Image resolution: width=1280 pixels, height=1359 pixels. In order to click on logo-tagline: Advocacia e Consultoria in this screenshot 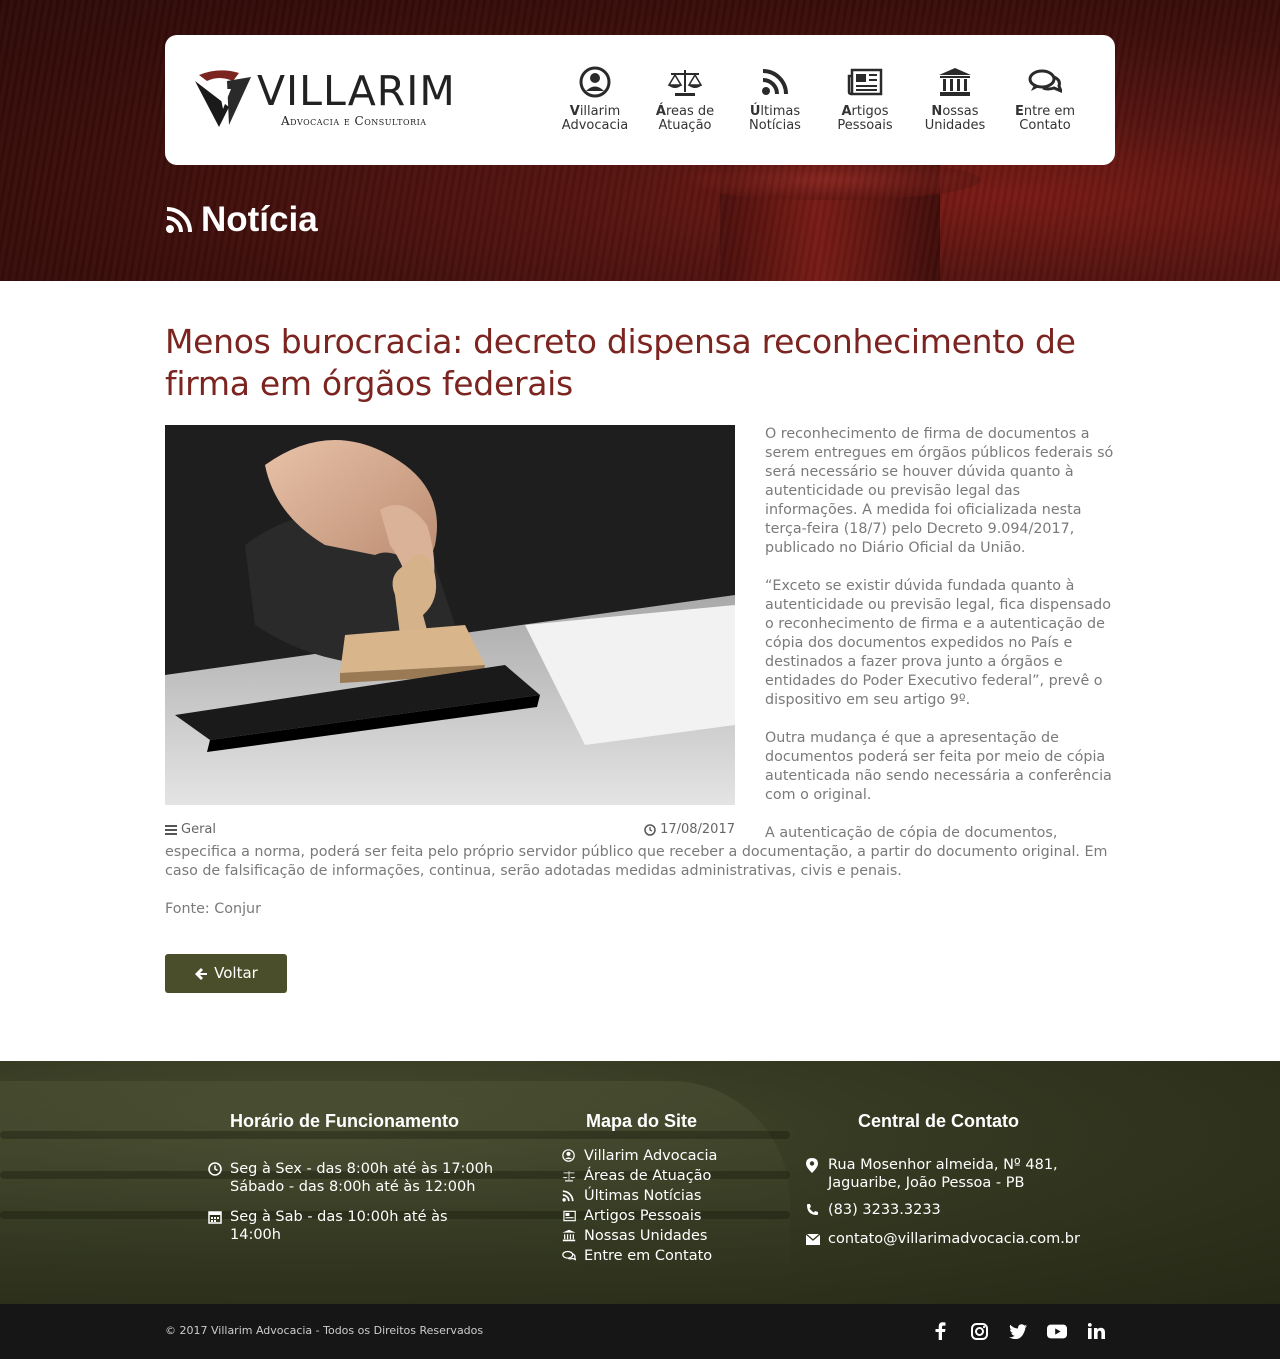, I will do `click(354, 121)`.